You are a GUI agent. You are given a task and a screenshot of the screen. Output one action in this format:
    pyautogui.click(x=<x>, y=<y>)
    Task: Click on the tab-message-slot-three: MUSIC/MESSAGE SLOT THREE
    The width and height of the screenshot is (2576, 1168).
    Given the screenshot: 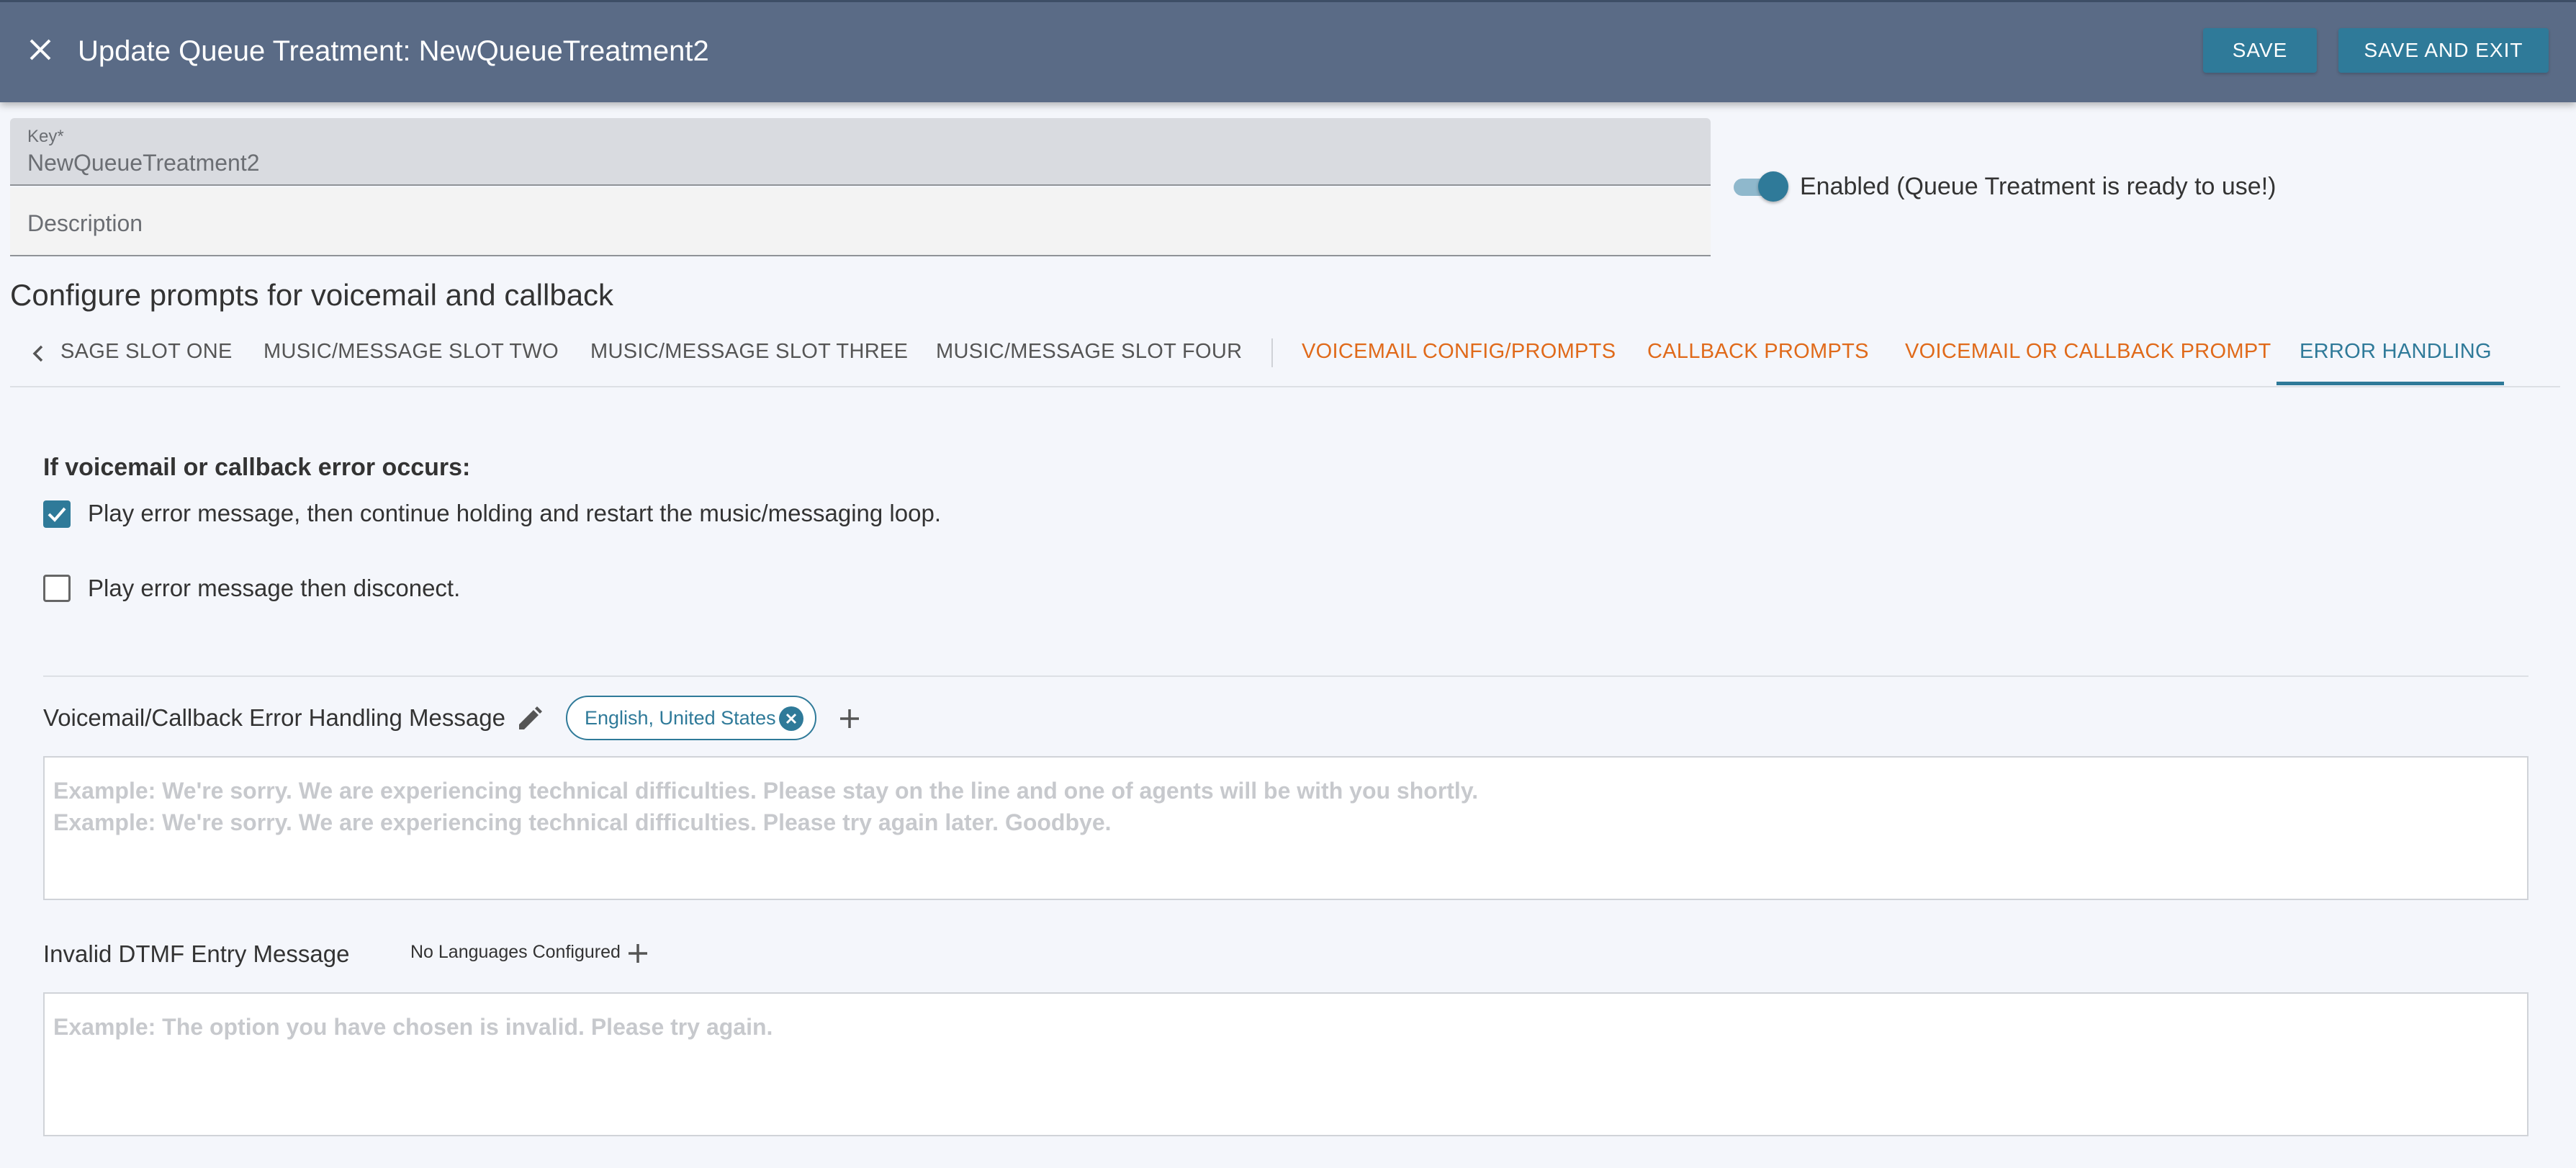 What is the action you would take?
    pyautogui.click(x=749, y=352)
    